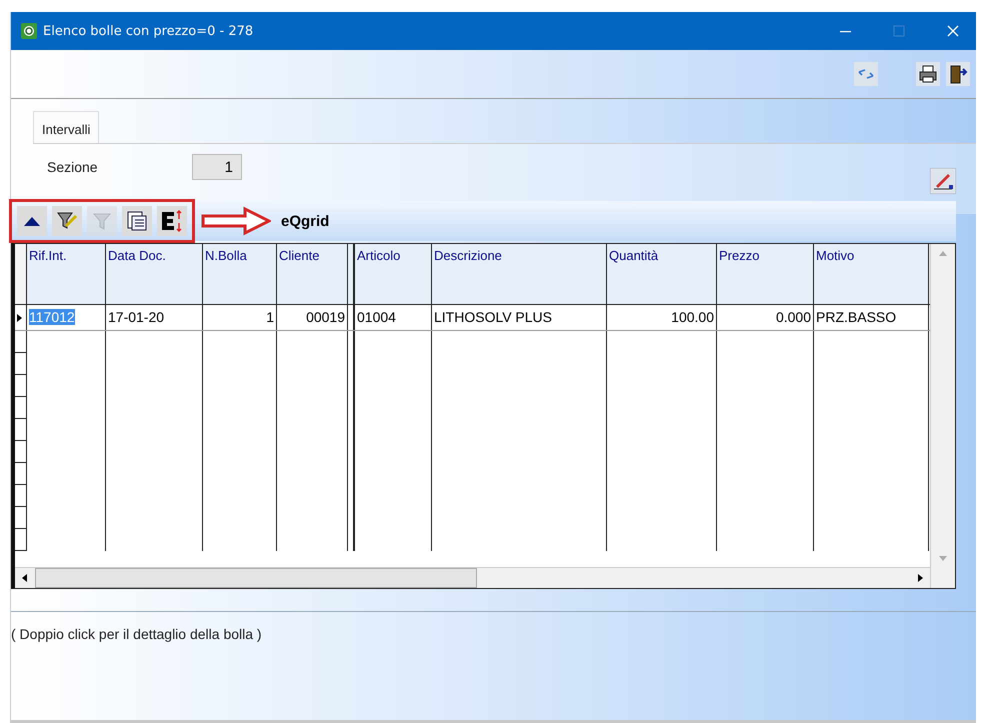  Describe the element at coordinates (29, 31) in the screenshot. I see `app-icon` at that location.